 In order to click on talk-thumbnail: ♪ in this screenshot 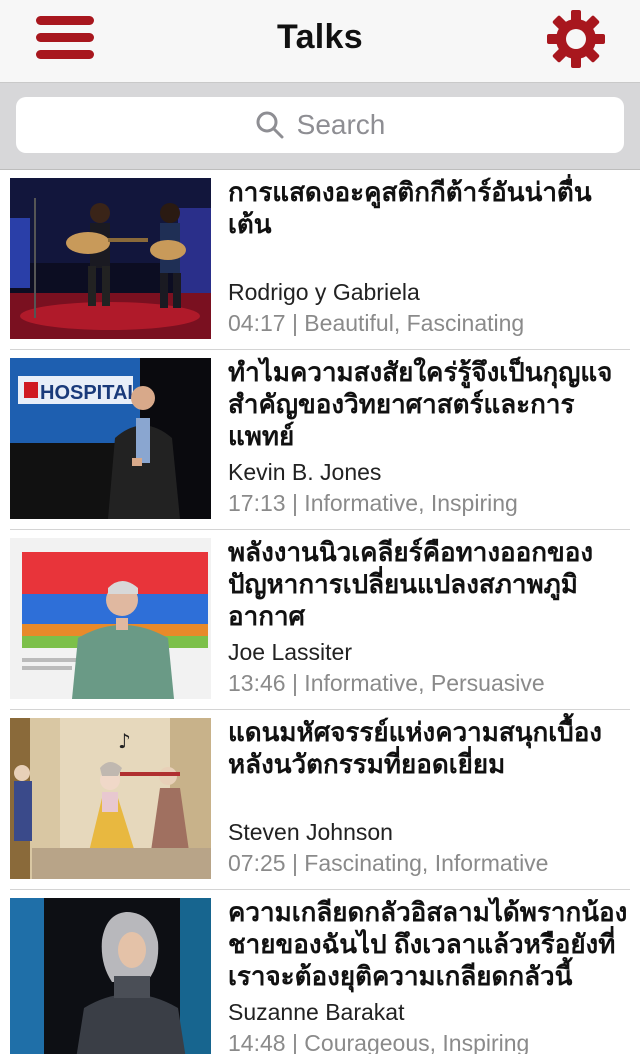, I will do `click(110, 798)`.